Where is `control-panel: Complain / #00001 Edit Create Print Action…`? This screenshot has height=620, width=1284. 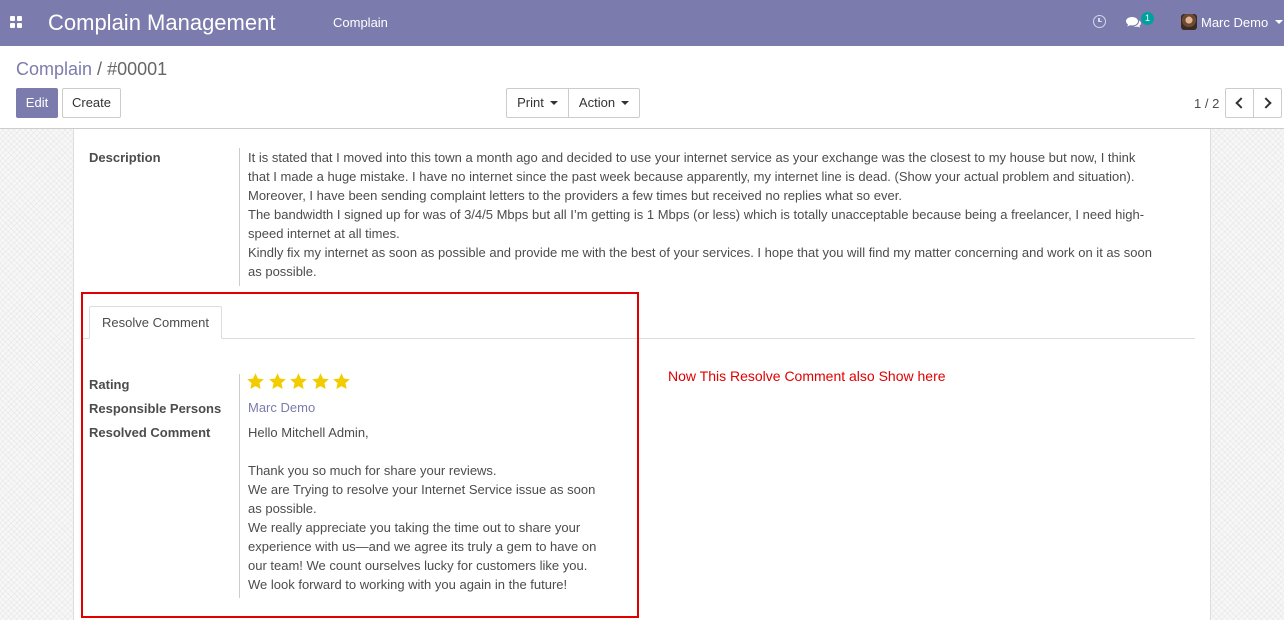
control-panel: Complain / #00001 Edit Create Print Action… is located at coordinates (642, 87).